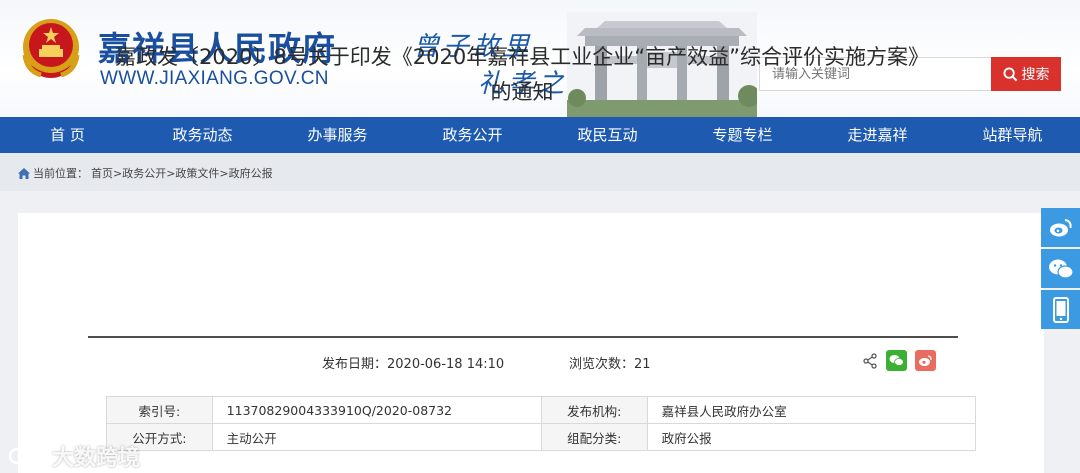 This screenshot has height=473, width=1080. I want to click on wechat-icon, so click(1061, 269).